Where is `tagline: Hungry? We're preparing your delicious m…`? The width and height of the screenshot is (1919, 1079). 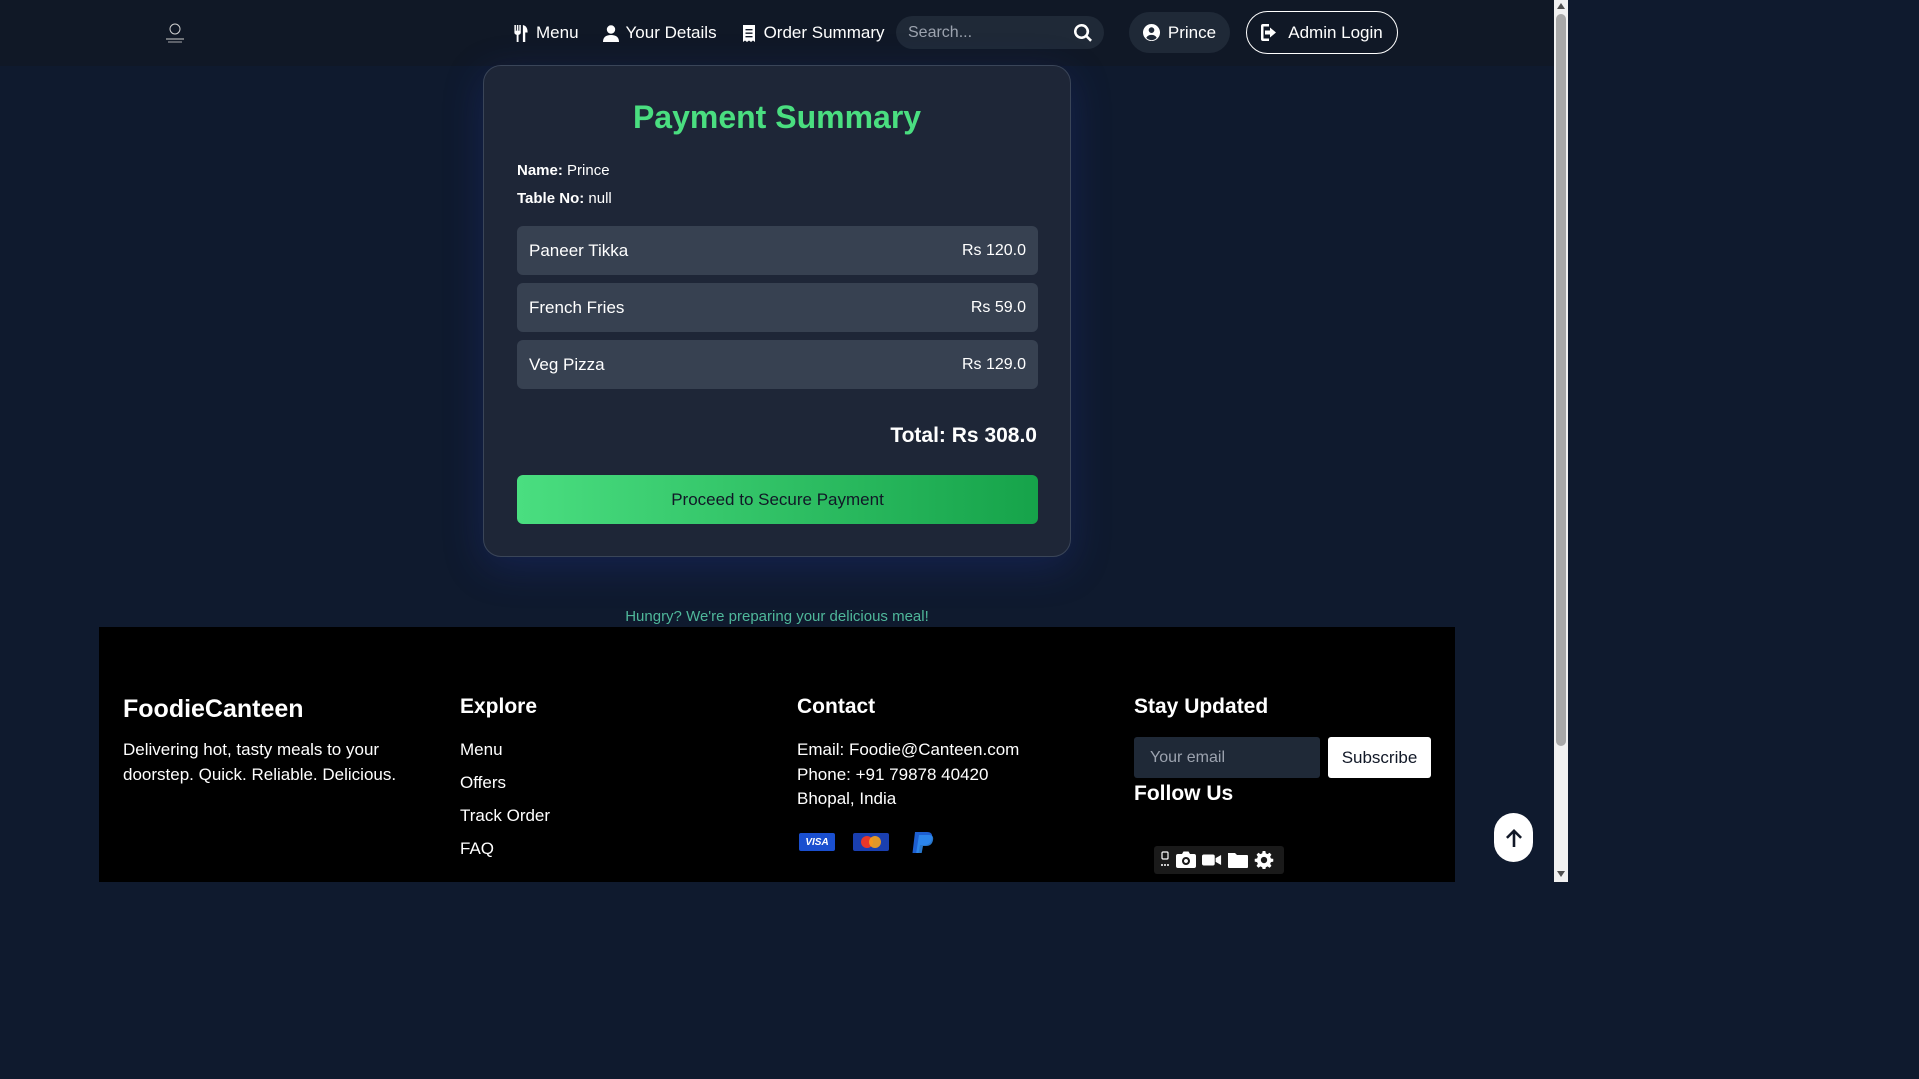
tagline: Hungry? We're preparing your delicious m… is located at coordinates (777, 616).